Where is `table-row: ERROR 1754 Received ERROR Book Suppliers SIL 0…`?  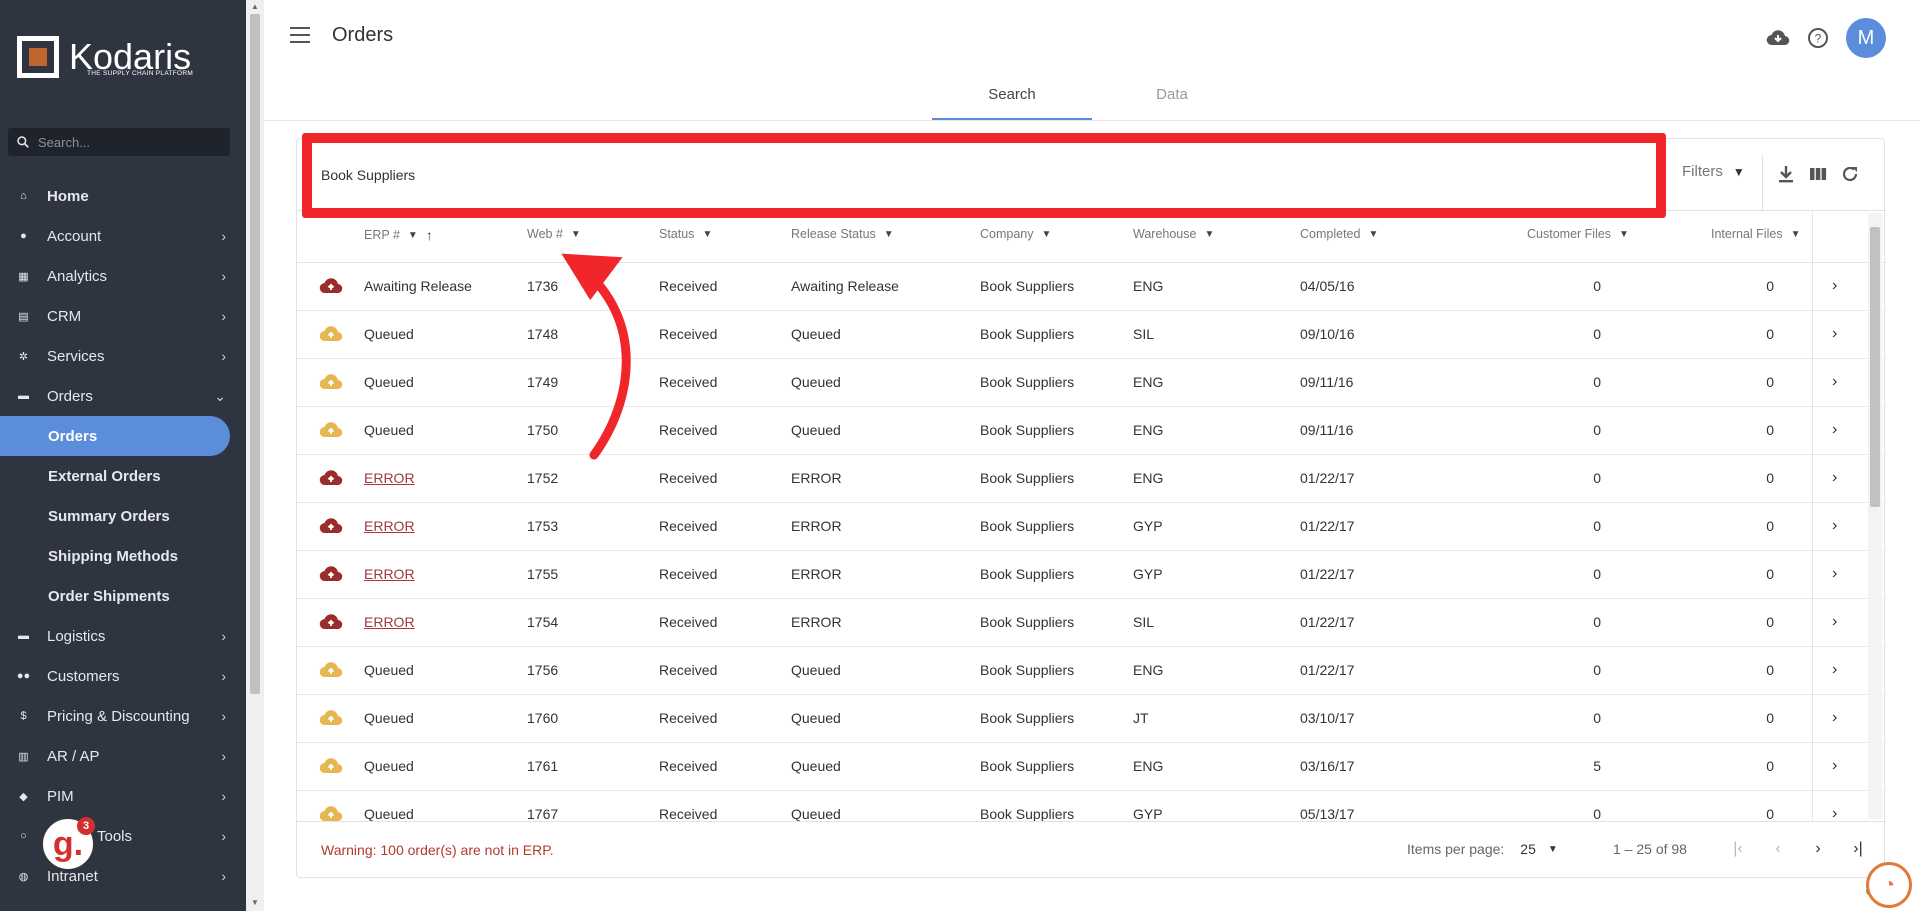
table-row: ERROR 1754 Received ERROR Book Suppliers SIL 0… is located at coordinates (1091, 623).